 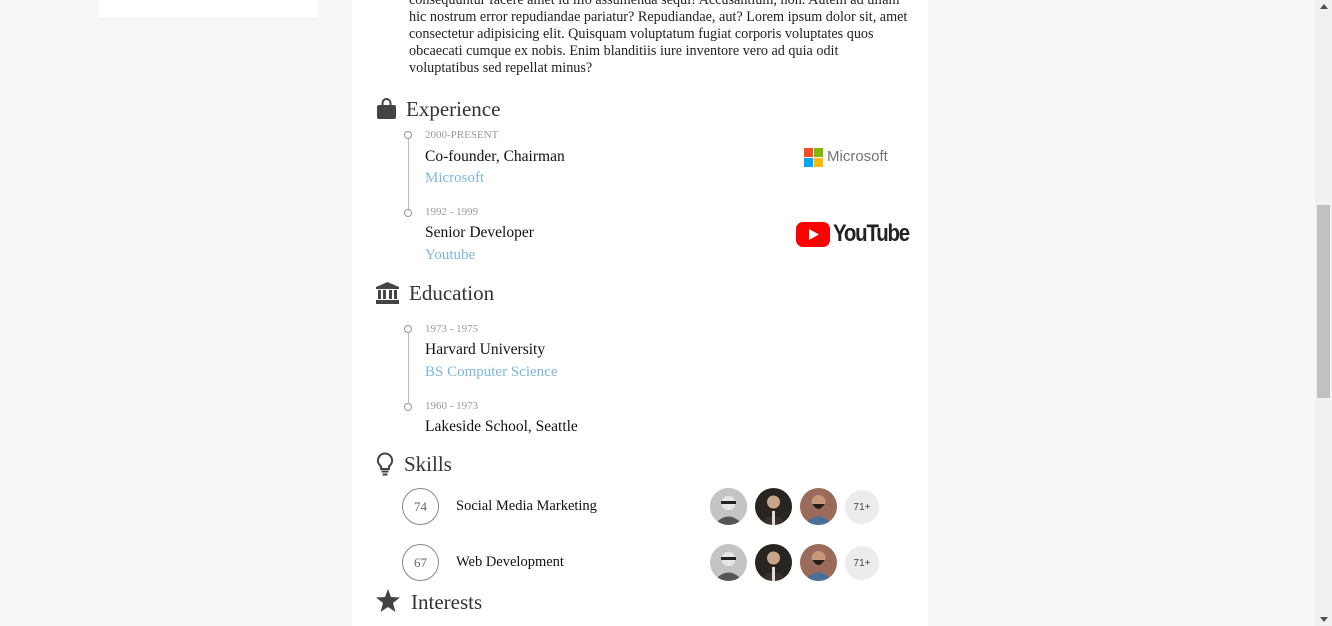 What do you see at coordinates (813, 157) in the screenshot?
I see `microsoft-windows-icon` at bounding box center [813, 157].